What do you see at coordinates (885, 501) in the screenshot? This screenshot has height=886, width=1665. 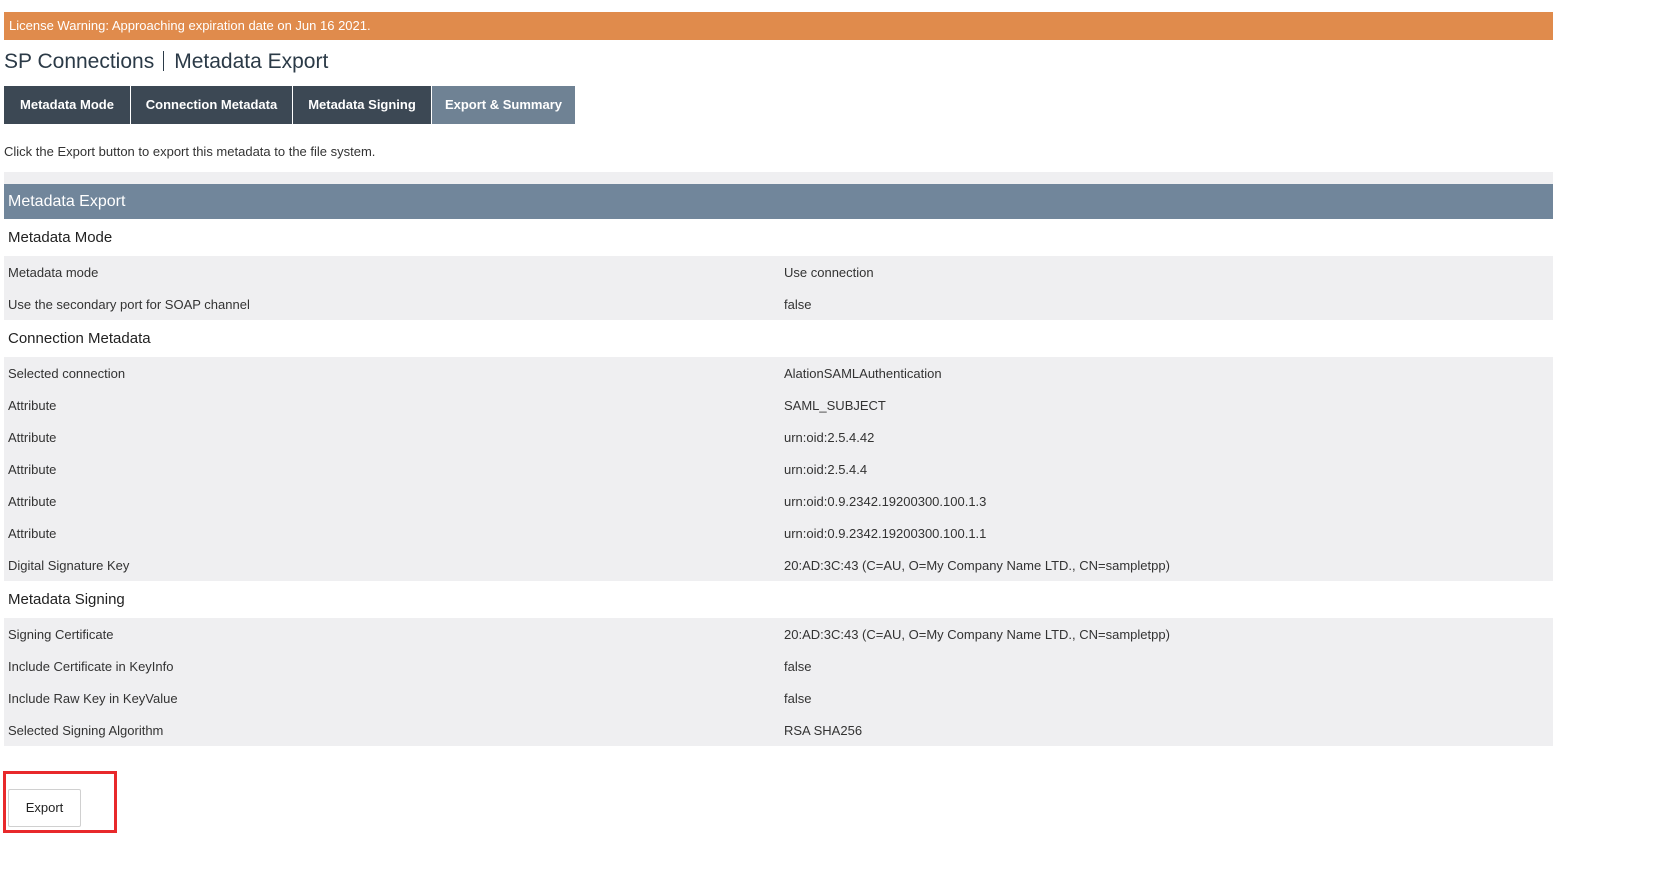 I see `row-value: urn:oid:0.9.2342.19200300.100.1.3` at bounding box center [885, 501].